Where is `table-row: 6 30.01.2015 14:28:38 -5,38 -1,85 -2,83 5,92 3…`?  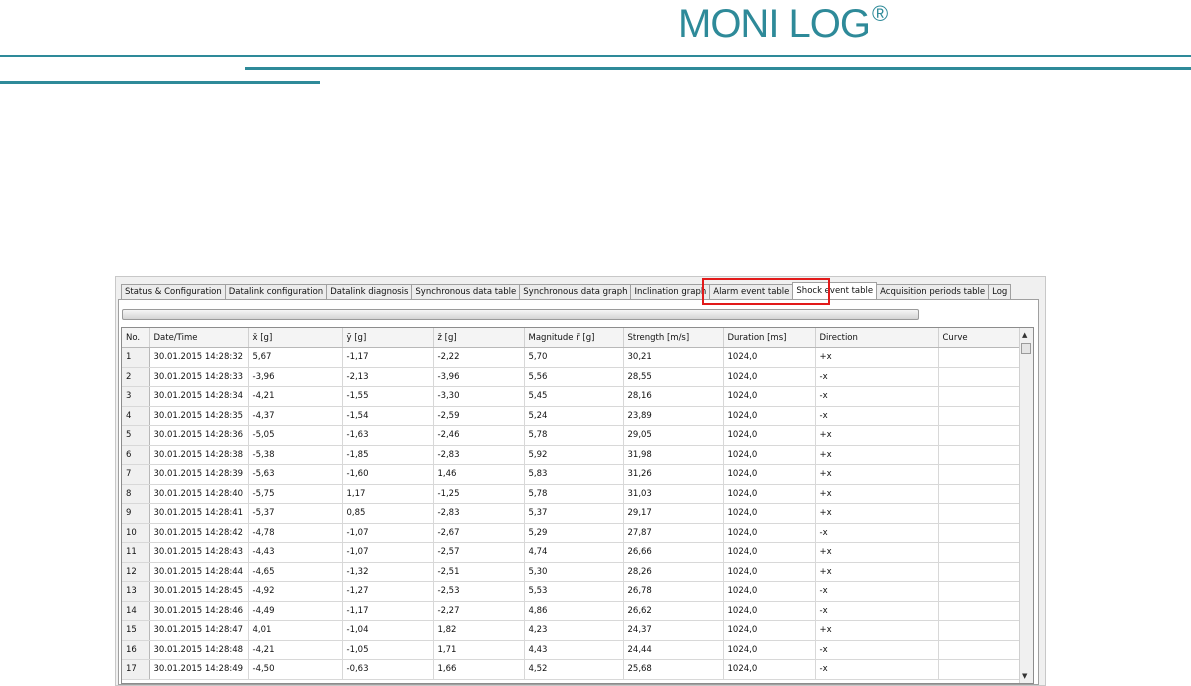 table-row: 6 30.01.2015 14:28:38 -5,38 -1,85 -2,83 5,92 3… is located at coordinates (577, 455).